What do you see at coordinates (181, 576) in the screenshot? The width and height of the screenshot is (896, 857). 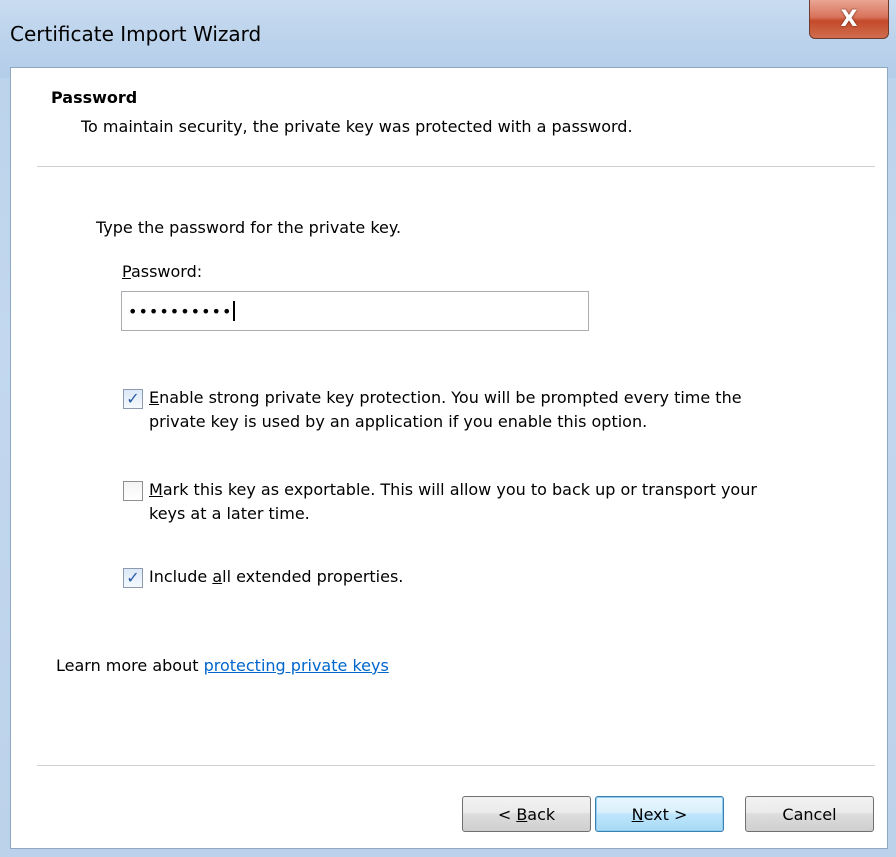 I see `extended-properties-text-pre: Include` at bounding box center [181, 576].